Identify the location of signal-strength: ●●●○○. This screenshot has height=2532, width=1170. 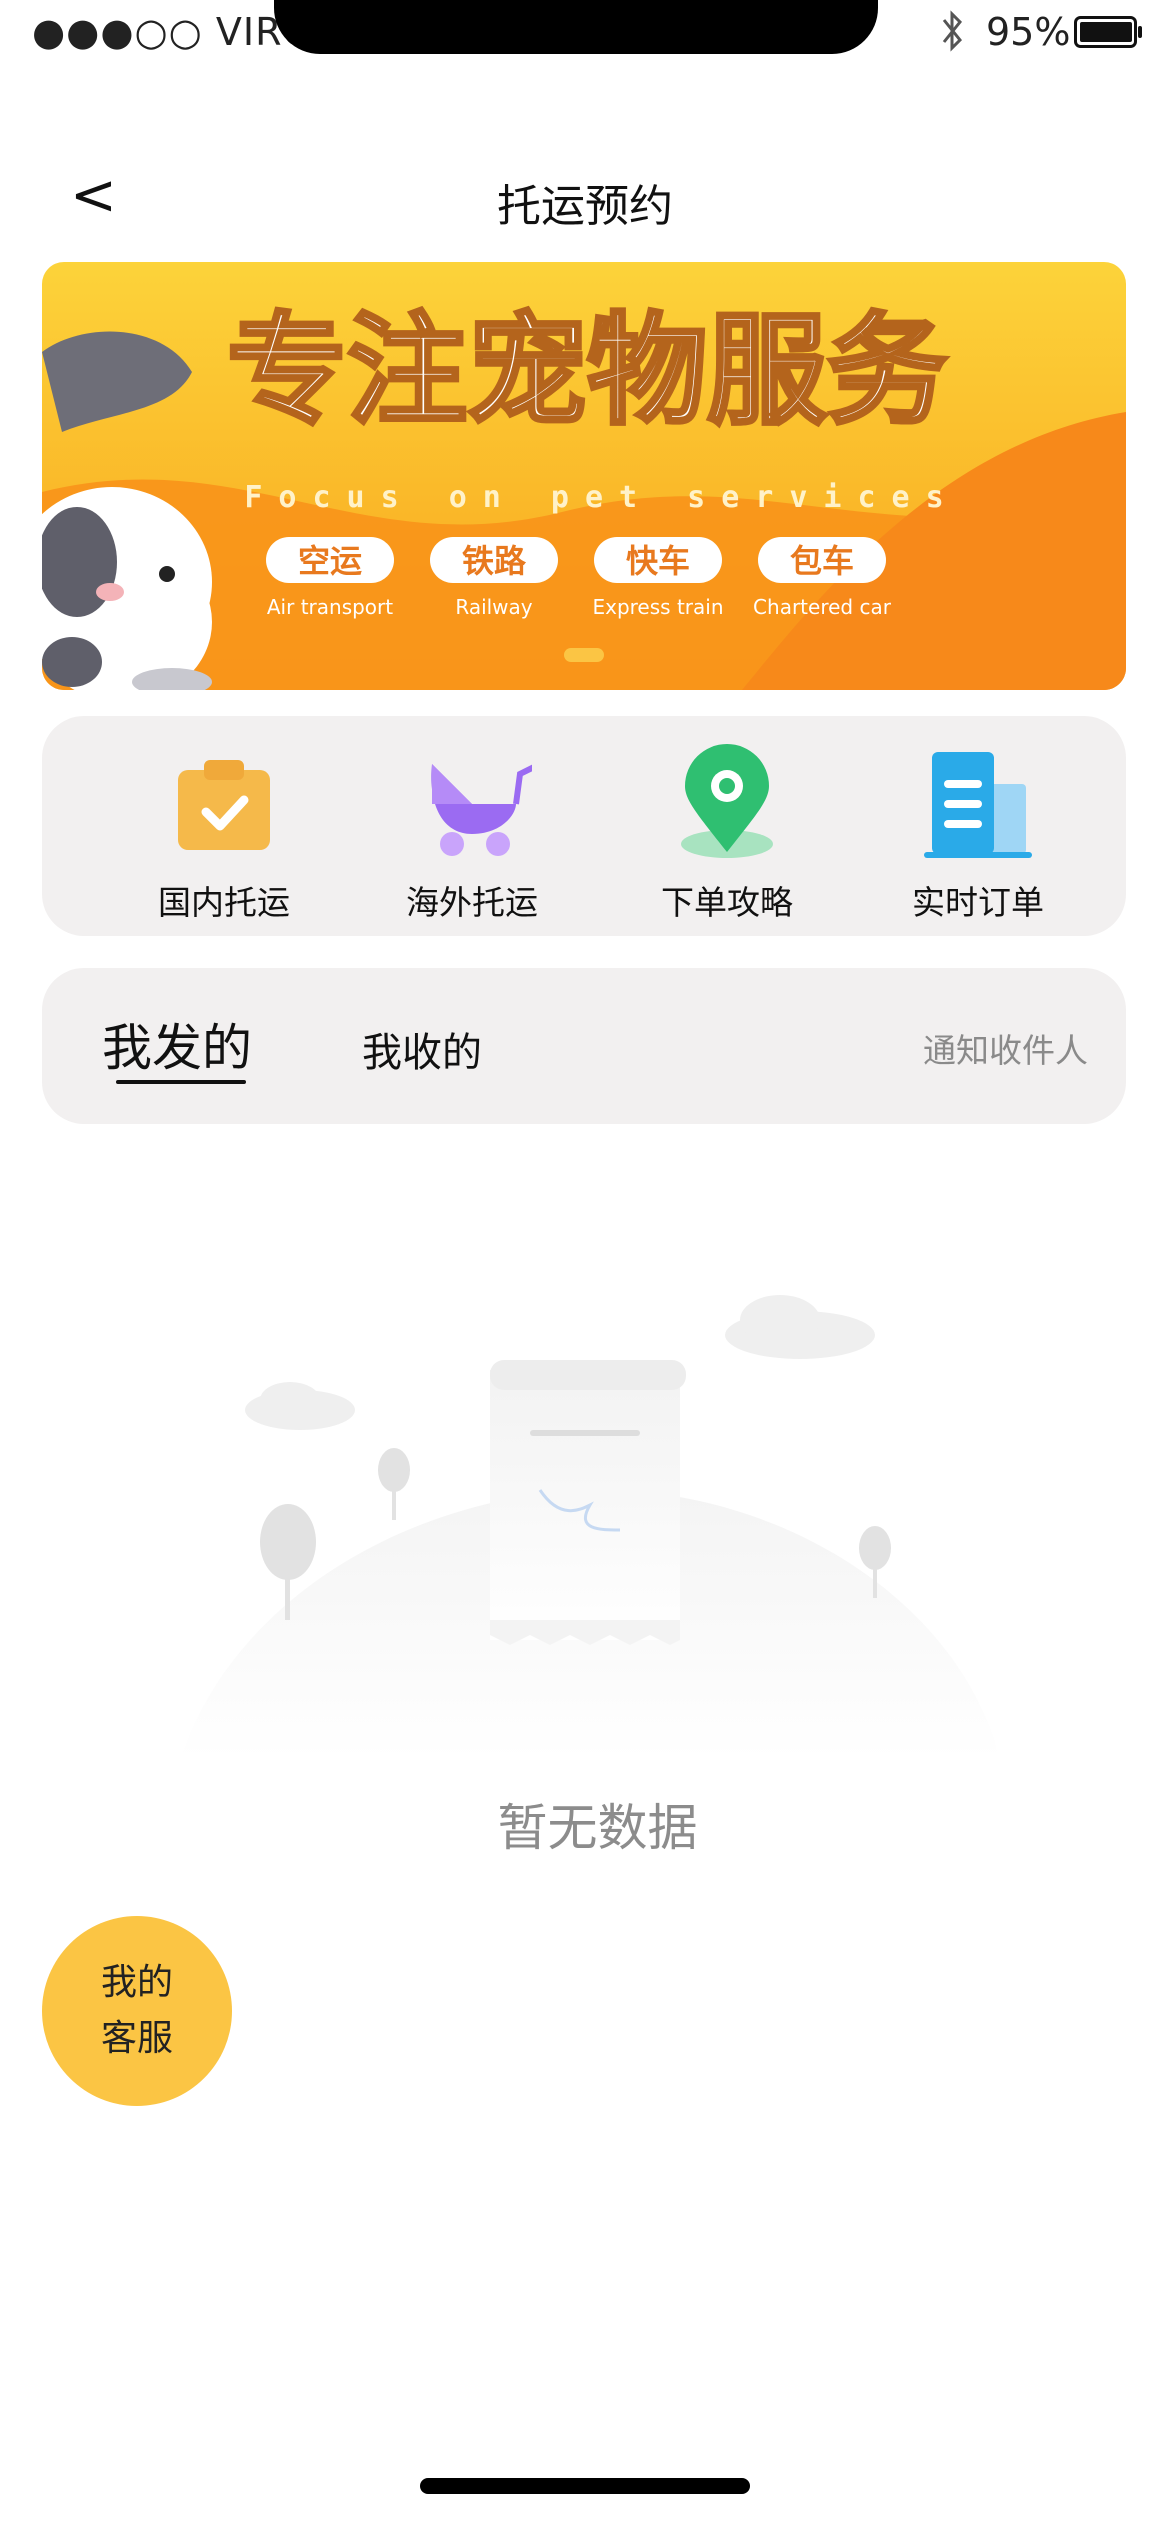
(117, 32).